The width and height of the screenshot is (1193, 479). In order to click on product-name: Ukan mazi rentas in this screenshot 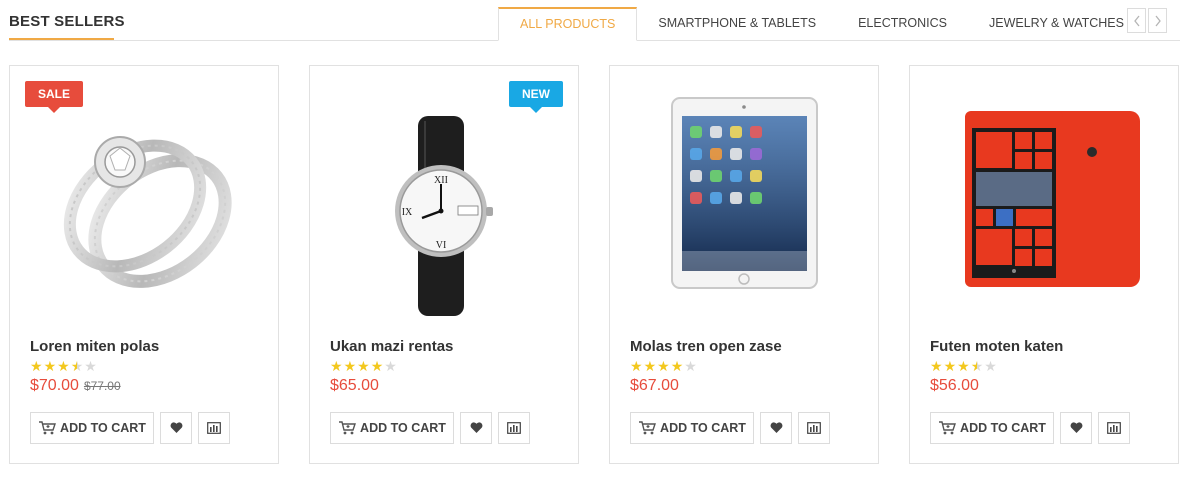, I will do `click(391, 346)`.